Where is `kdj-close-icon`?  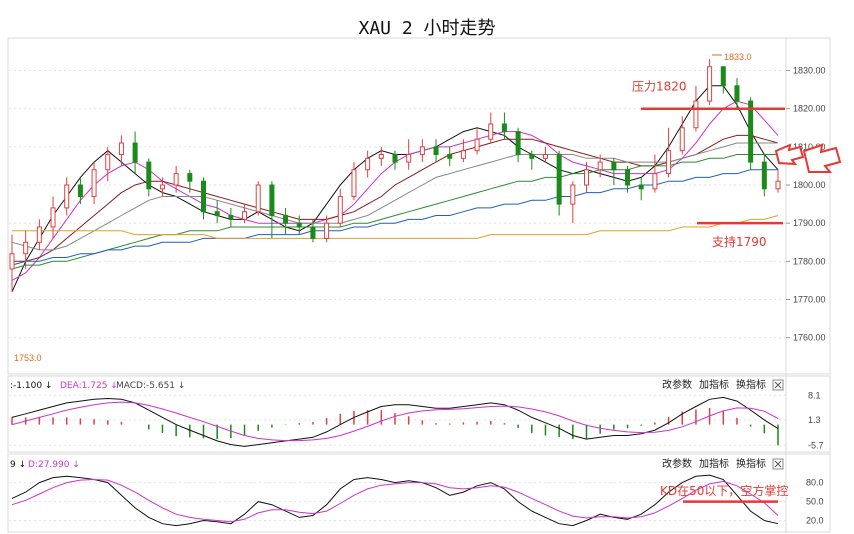
kdj-close-icon is located at coordinates (778, 464).